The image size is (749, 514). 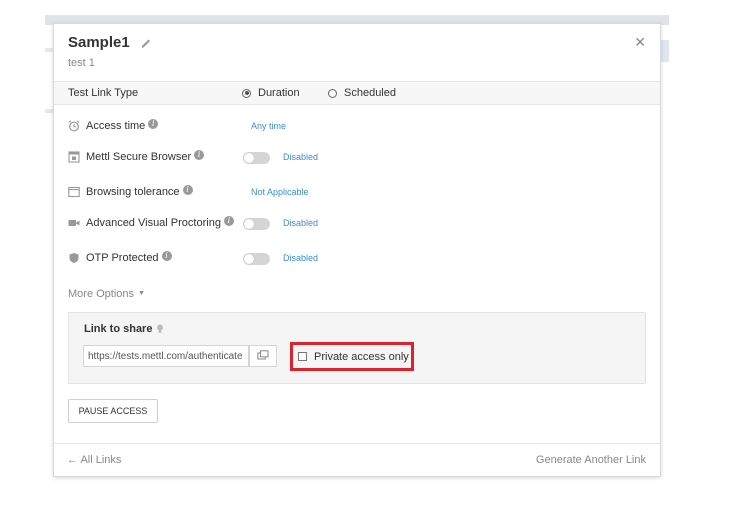 I want to click on radio-scheduled: Scheduled, so click(x=362, y=93).